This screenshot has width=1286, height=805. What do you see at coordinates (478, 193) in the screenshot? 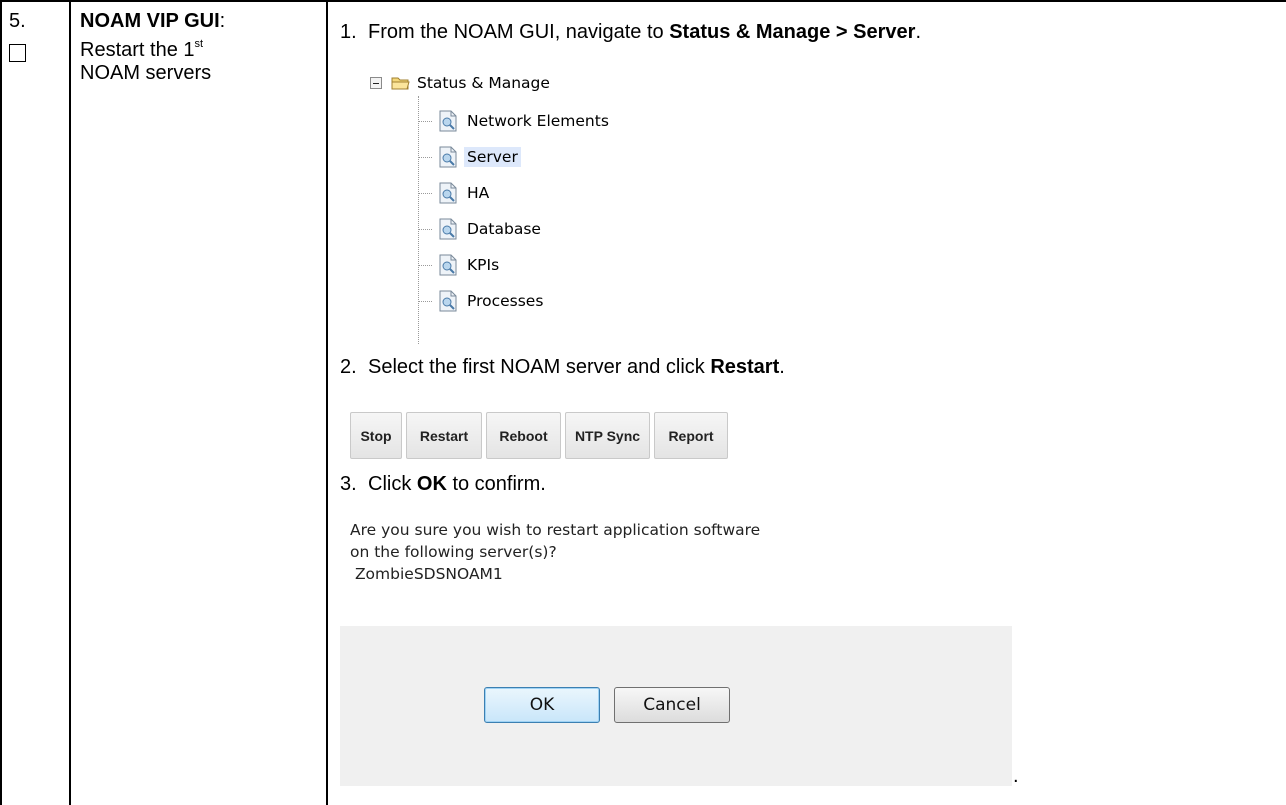
I see `tree-item-label: HA` at bounding box center [478, 193].